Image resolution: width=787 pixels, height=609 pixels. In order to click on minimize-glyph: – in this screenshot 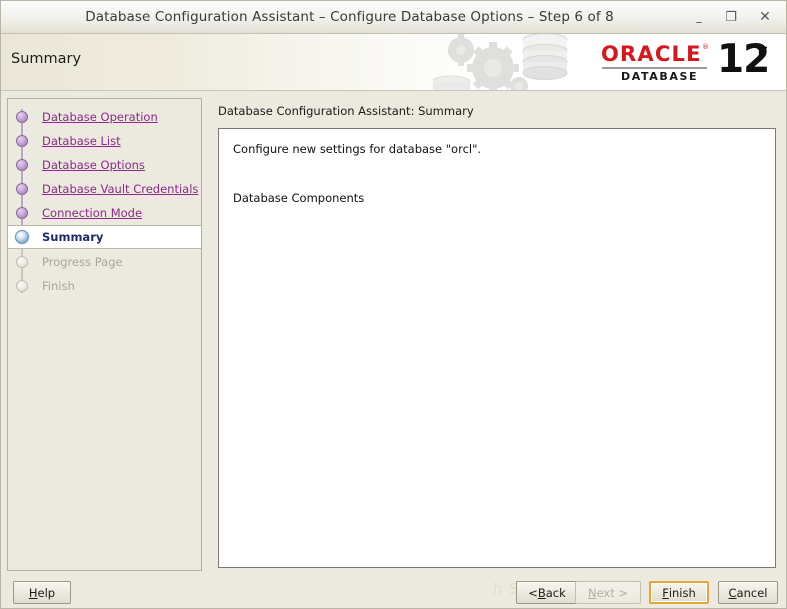, I will do `click(699, 22)`.